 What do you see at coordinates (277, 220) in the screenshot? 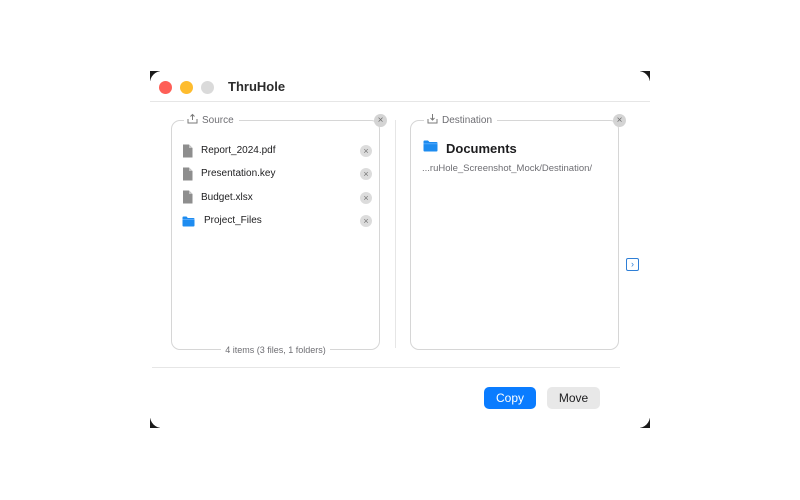
I see `list-item: Project_Files ×` at bounding box center [277, 220].